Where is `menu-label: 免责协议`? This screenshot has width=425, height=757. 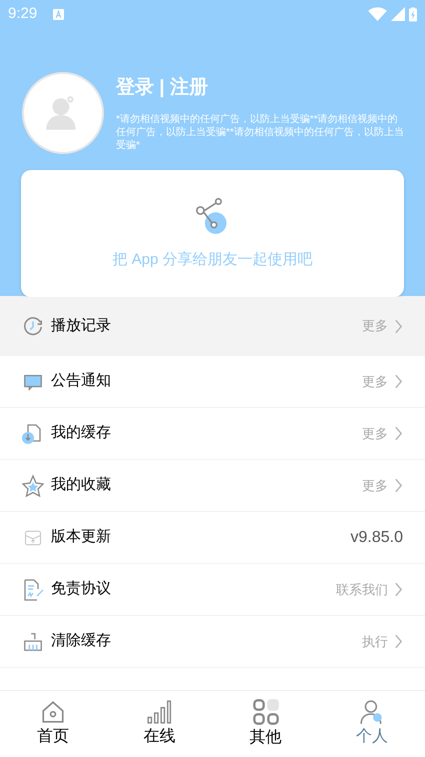 menu-label: 免责协议 is located at coordinates (81, 589).